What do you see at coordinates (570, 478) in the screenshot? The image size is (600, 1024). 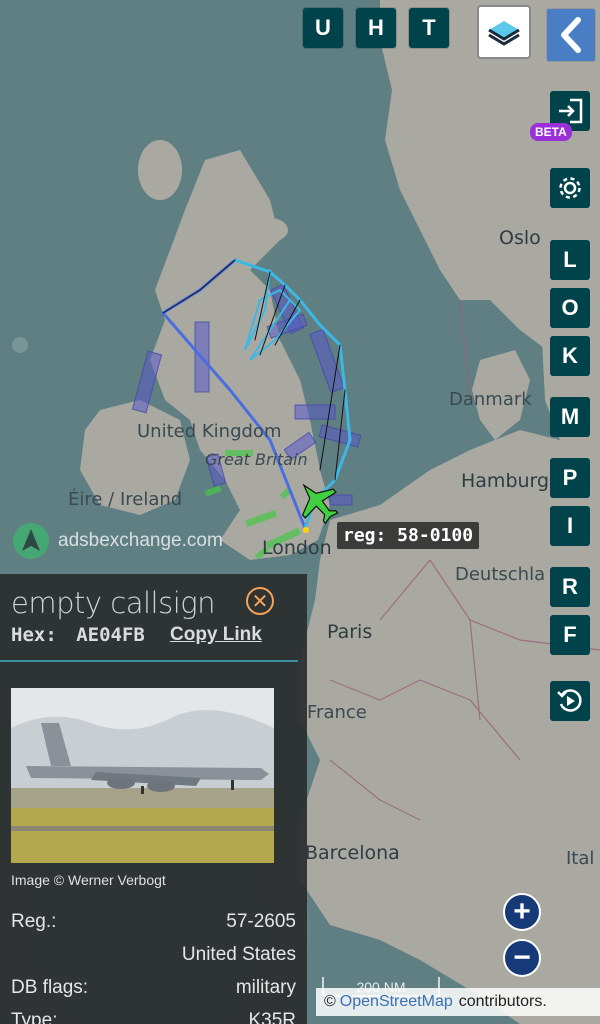 I see `toggle-p-button: P` at bounding box center [570, 478].